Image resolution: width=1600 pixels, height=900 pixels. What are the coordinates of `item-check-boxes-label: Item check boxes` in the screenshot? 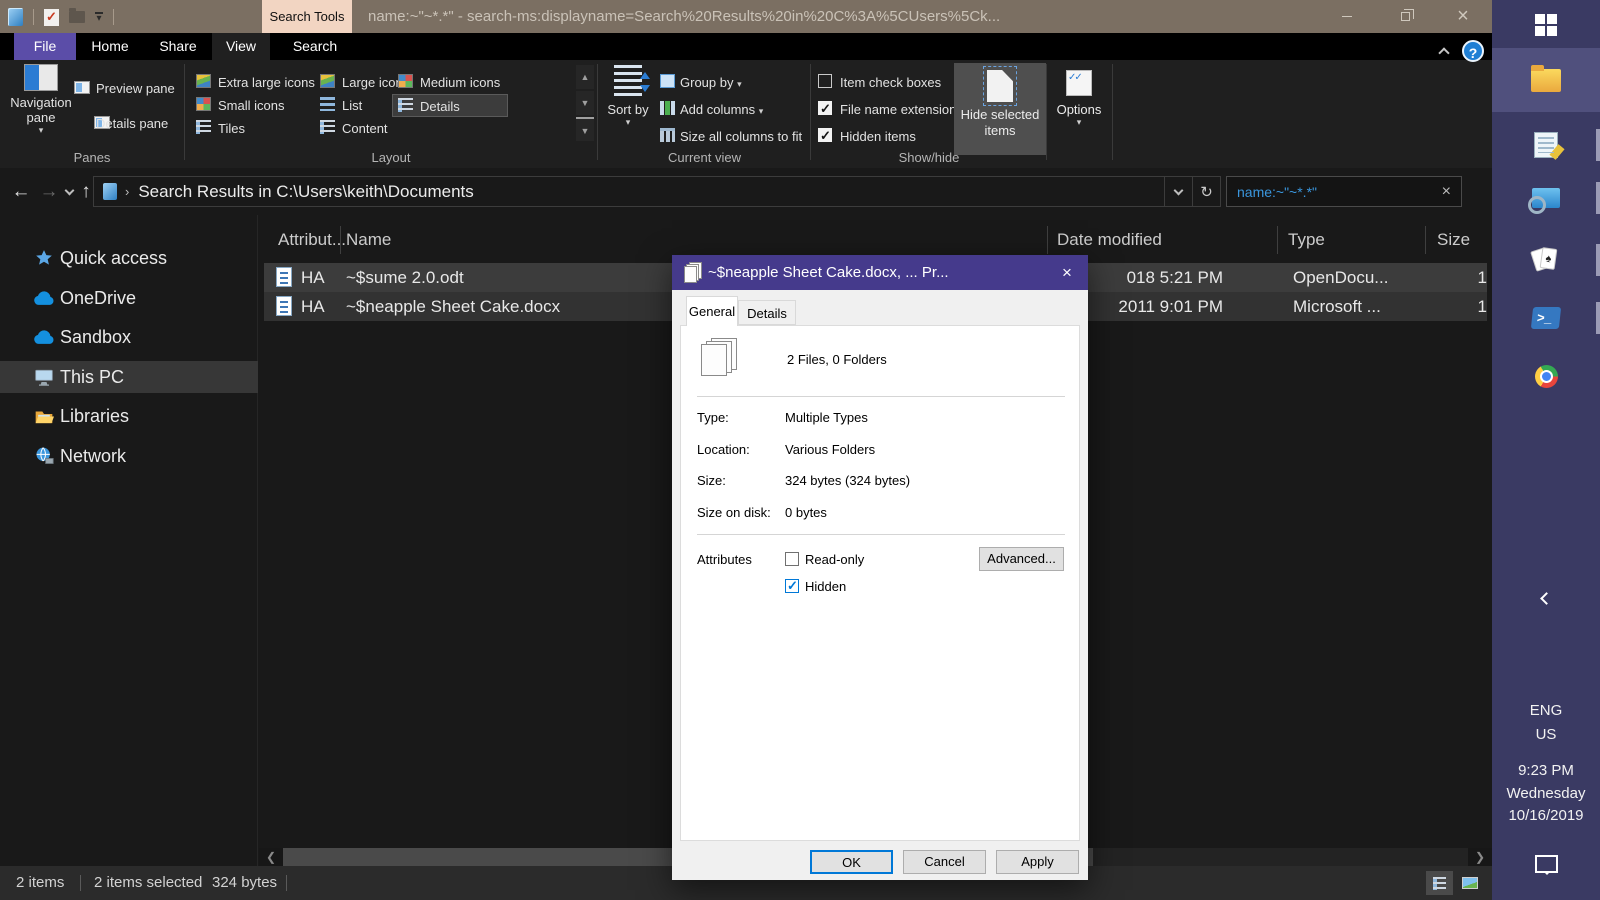 It's located at (890, 82).